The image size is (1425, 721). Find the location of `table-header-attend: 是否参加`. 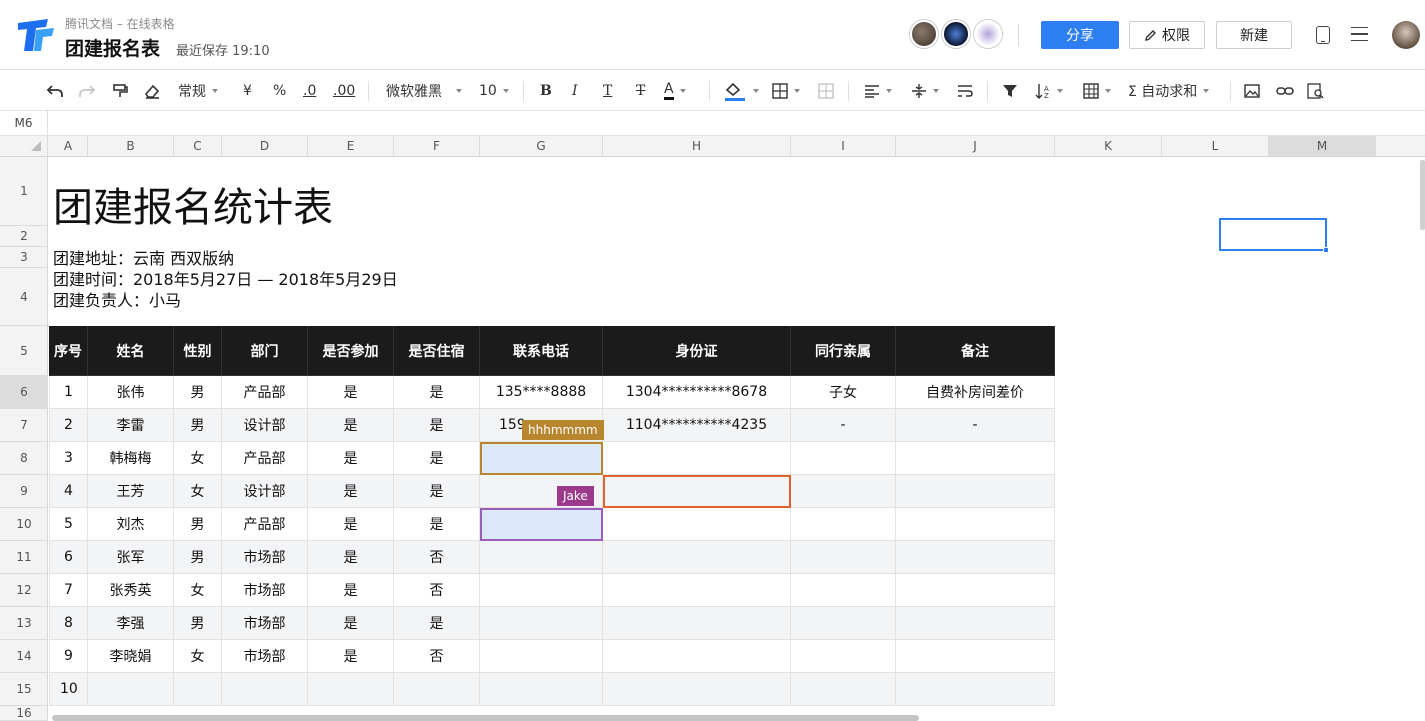

table-header-attend: 是否参加 is located at coordinates (351, 351).